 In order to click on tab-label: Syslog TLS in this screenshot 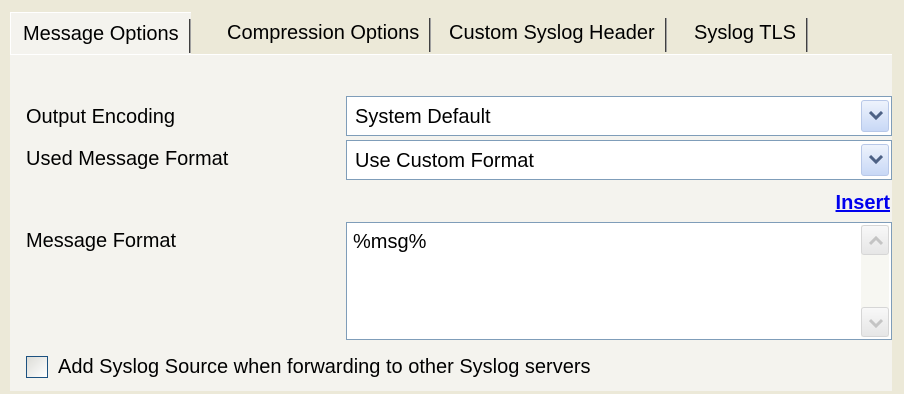, I will do `click(745, 33)`.